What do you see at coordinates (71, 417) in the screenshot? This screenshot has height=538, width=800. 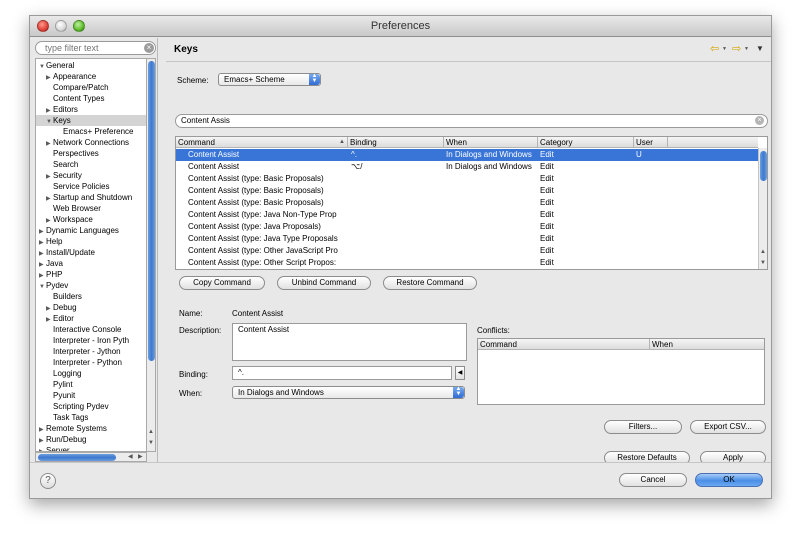 I see `tree-item-label: Task Tags` at bounding box center [71, 417].